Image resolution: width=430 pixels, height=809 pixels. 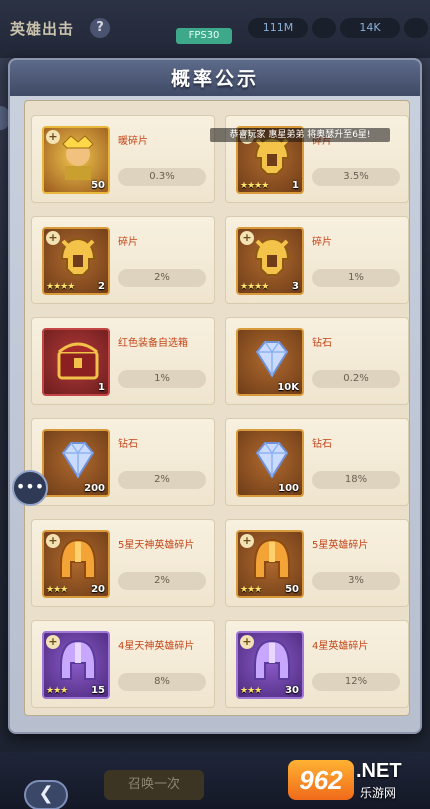 What do you see at coordinates (123, 563) in the screenshot?
I see `reward-card: + ★★★ 20 5星天神英雄碎片 2%` at bounding box center [123, 563].